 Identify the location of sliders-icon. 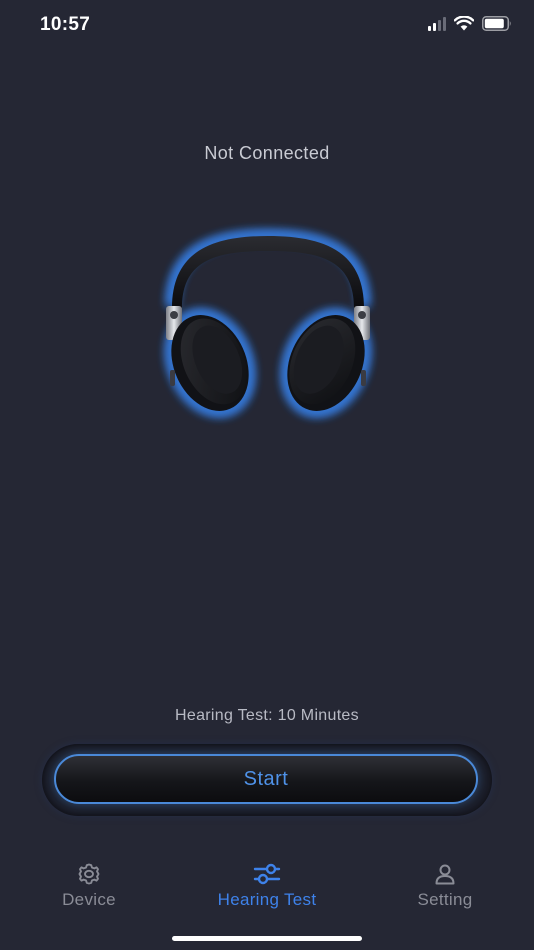
(267, 874).